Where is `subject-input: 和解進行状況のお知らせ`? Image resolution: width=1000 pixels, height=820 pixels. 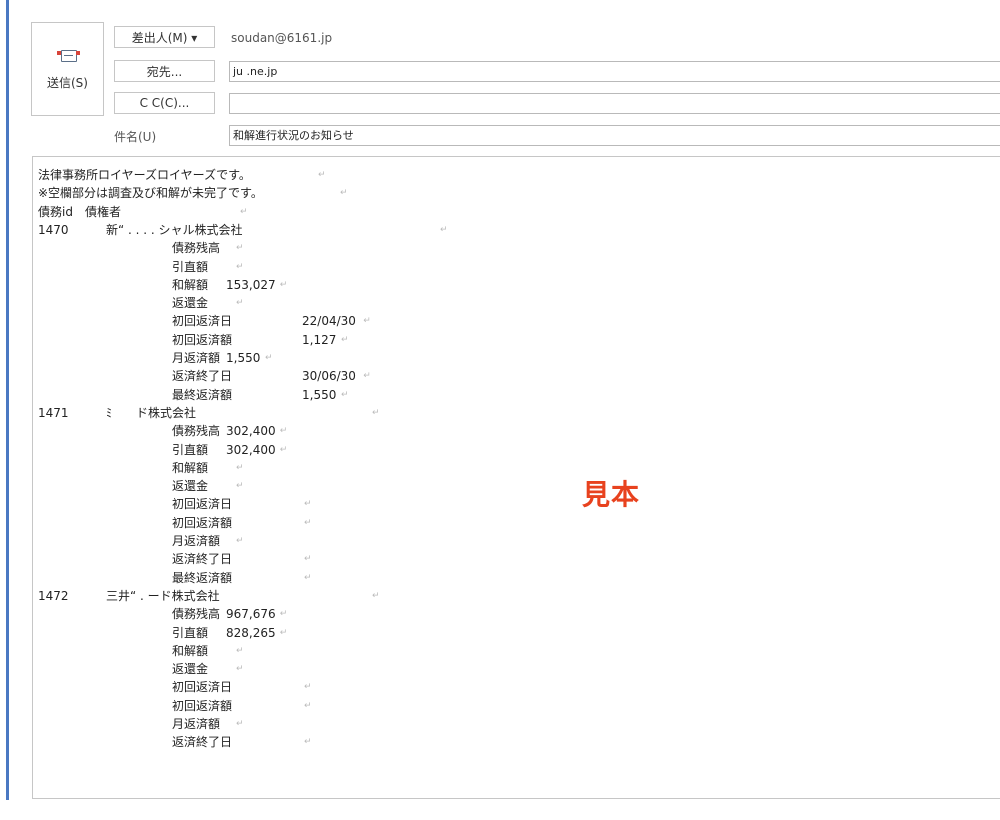 subject-input: 和解進行状況のお知らせ is located at coordinates (614, 135).